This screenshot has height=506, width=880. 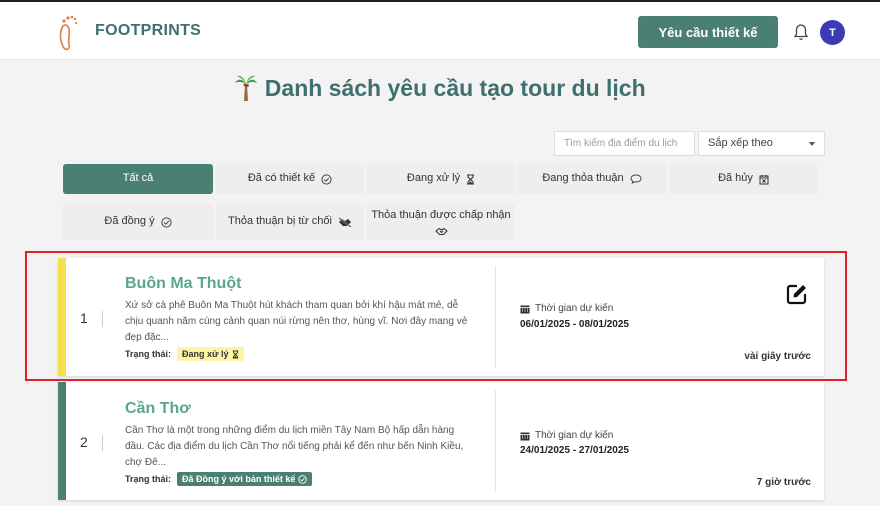 I want to click on sort-select: Sắp xếp theo, so click(x=761, y=143).